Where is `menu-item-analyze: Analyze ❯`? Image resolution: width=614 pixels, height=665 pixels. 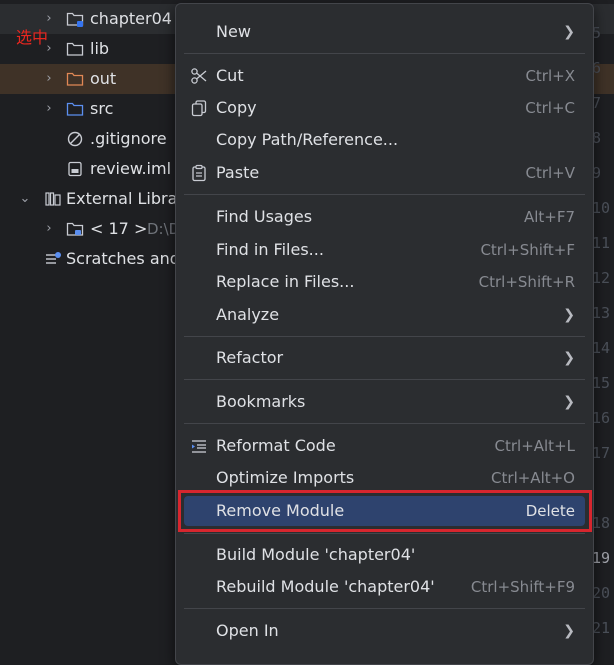
menu-item-analyze: Analyze ❯ is located at coordinates (384, 315).